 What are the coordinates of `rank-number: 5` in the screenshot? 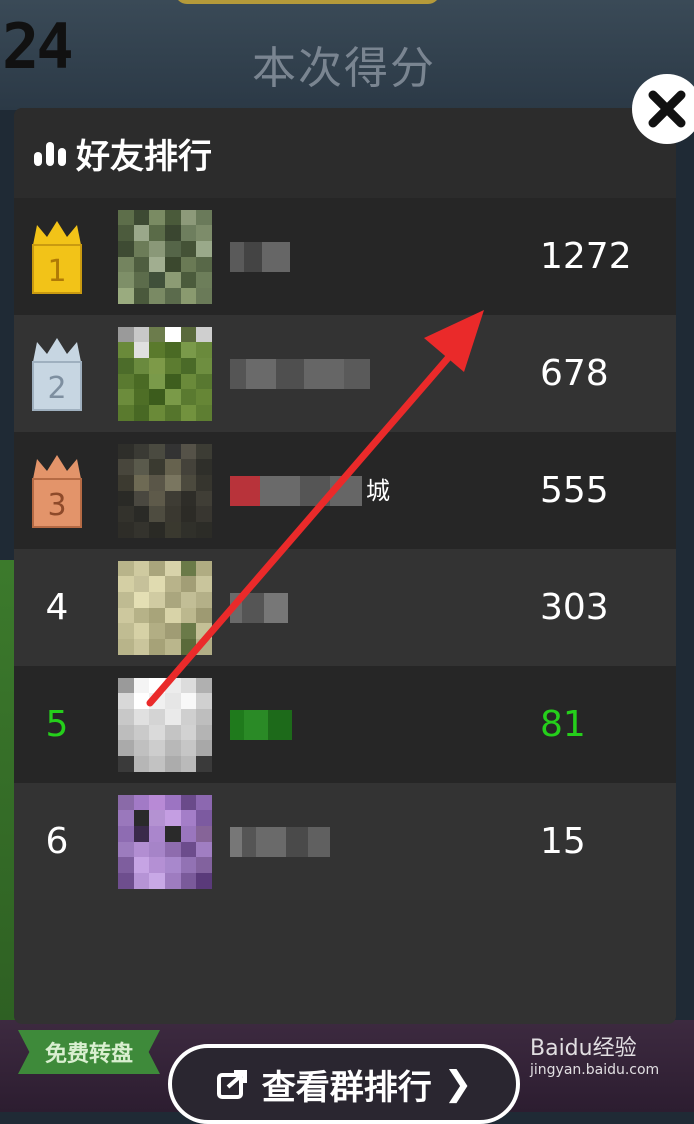 It's located at (57, 724).